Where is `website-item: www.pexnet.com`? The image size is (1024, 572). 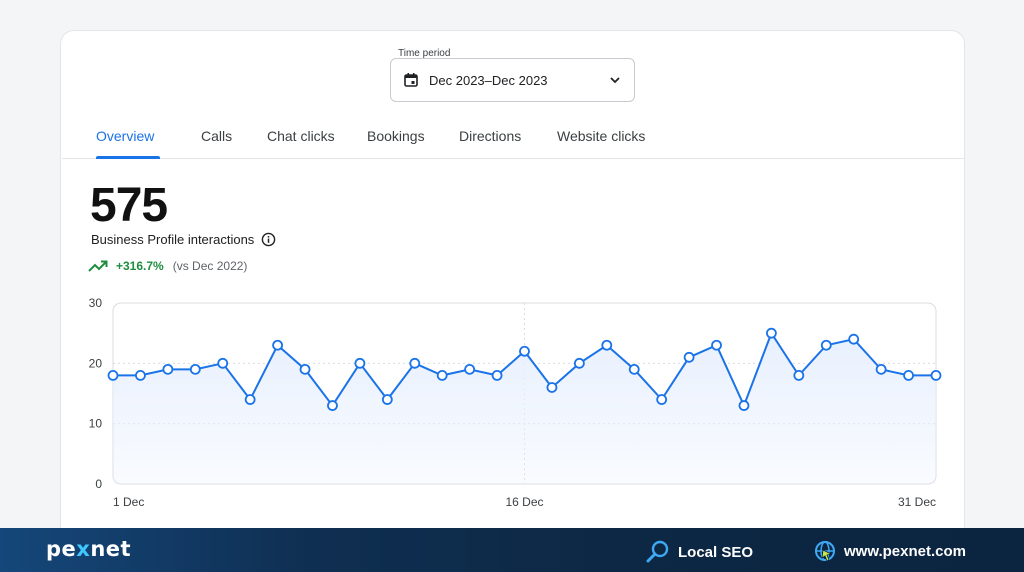
website-item: www.pexnet.com is located at coordinates (890, 551).